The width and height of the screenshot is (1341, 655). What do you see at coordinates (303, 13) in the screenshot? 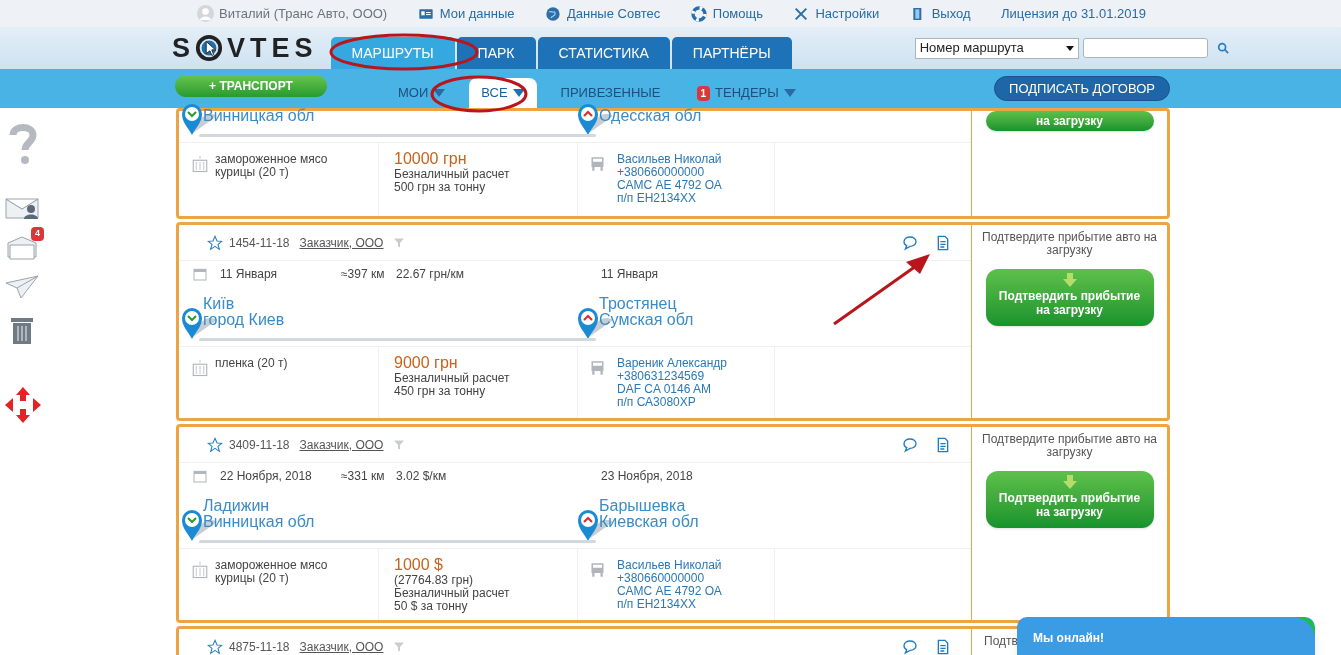
I see `user-name: Виталий (Транс Авто, ООО)` at bounding box center [303, 13].